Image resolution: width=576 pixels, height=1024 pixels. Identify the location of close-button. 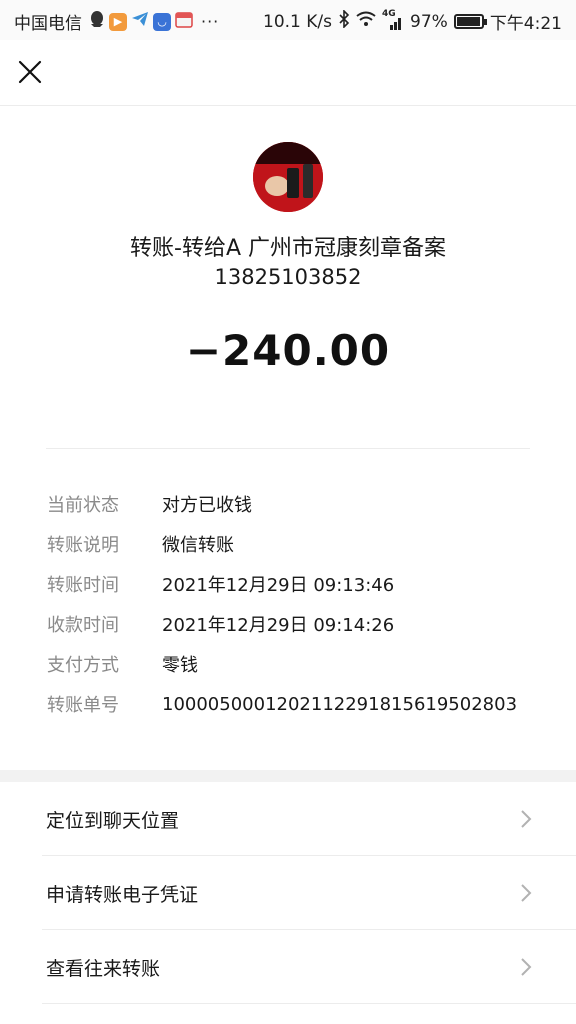
(30, 72).